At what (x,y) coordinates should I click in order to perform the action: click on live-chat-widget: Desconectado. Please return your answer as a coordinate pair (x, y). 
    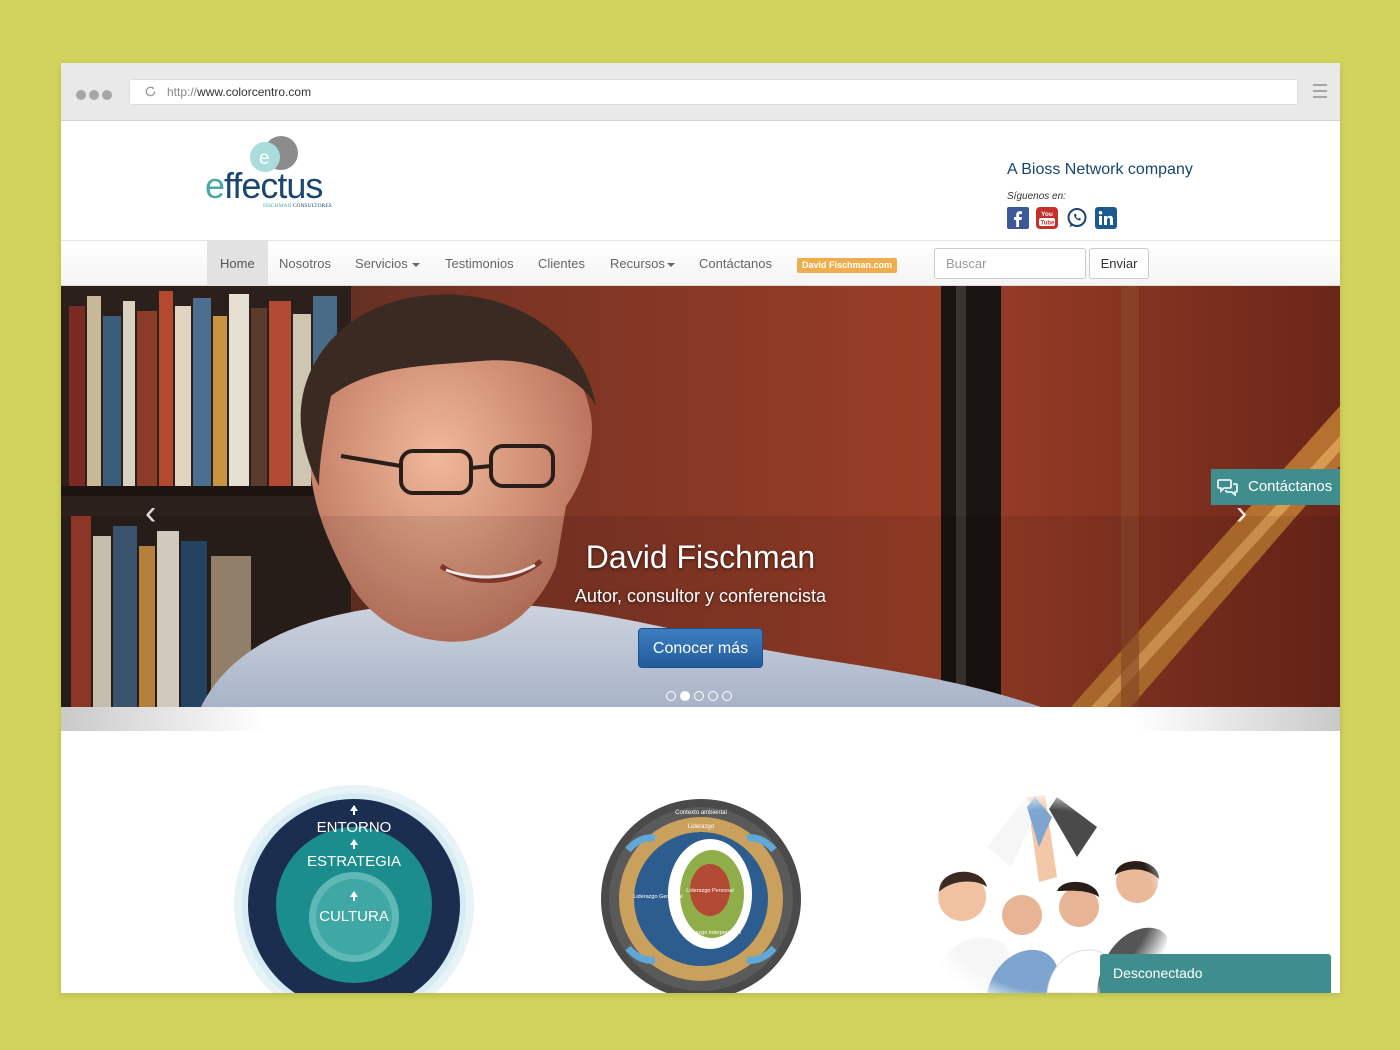
    Looking at the image, I should click on (1215, 973).